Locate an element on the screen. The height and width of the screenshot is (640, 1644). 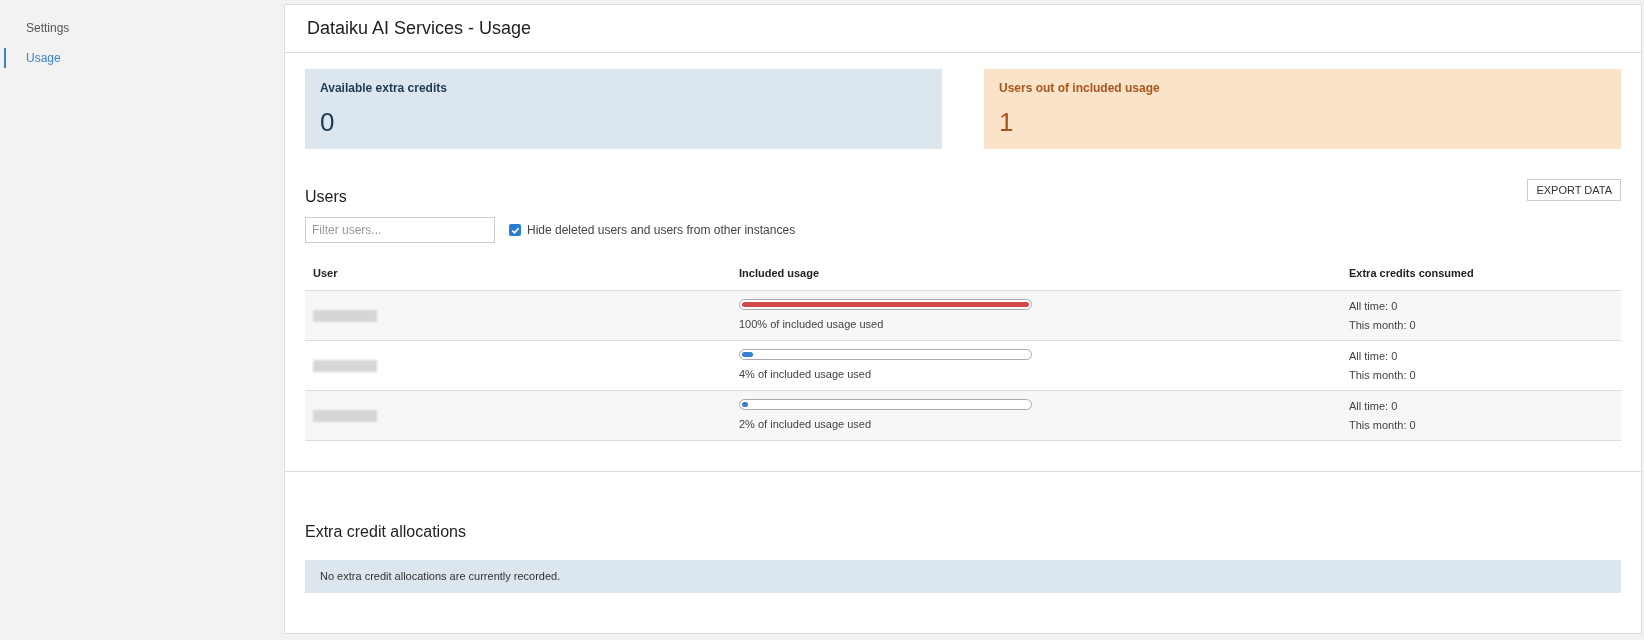
empty-notice: No extra credit allocations are currently recorded. is located at coordinates (963, 576).